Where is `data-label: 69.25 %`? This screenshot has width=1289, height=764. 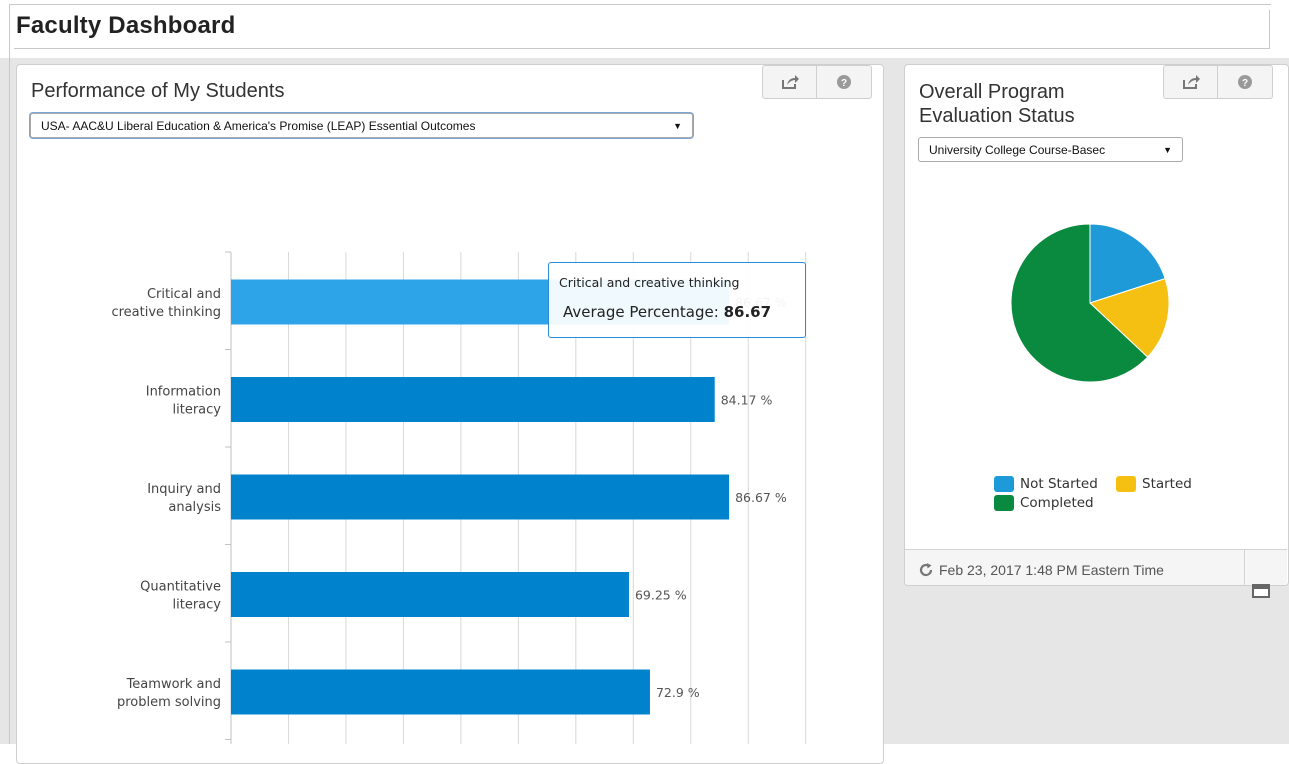
data-label: 69.25 % is located at coordinates (661, 595).